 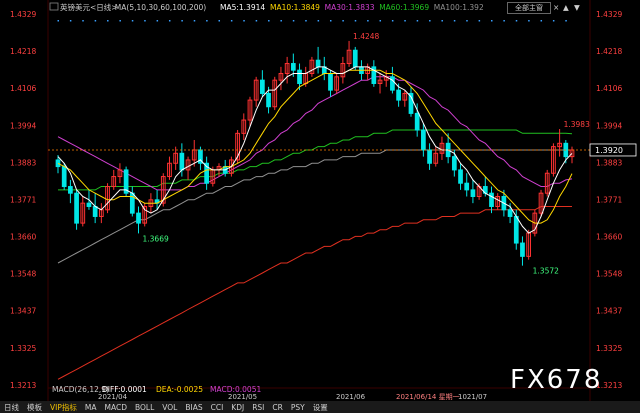 What do you see at coordinates (217, 407) in the screenshot?
I see `tab-cci: CCI` at bounding box center [217, 407].